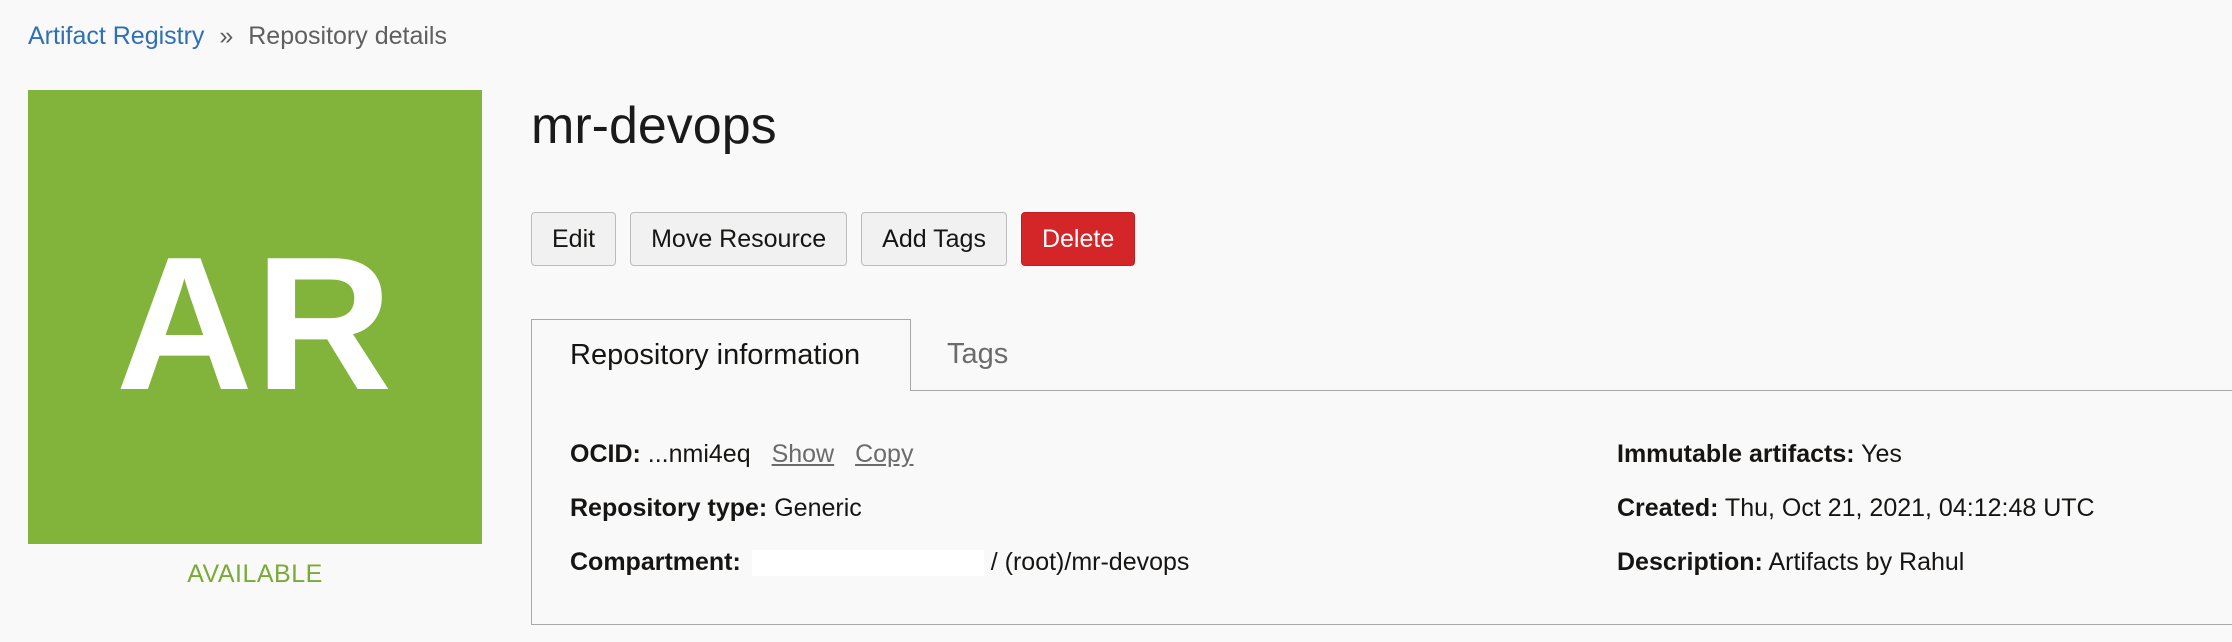  What do you see at coordinates (655, 562) in the screenshot?
I see `compartment-label: Compartment:` at bounding box center [655, 562].